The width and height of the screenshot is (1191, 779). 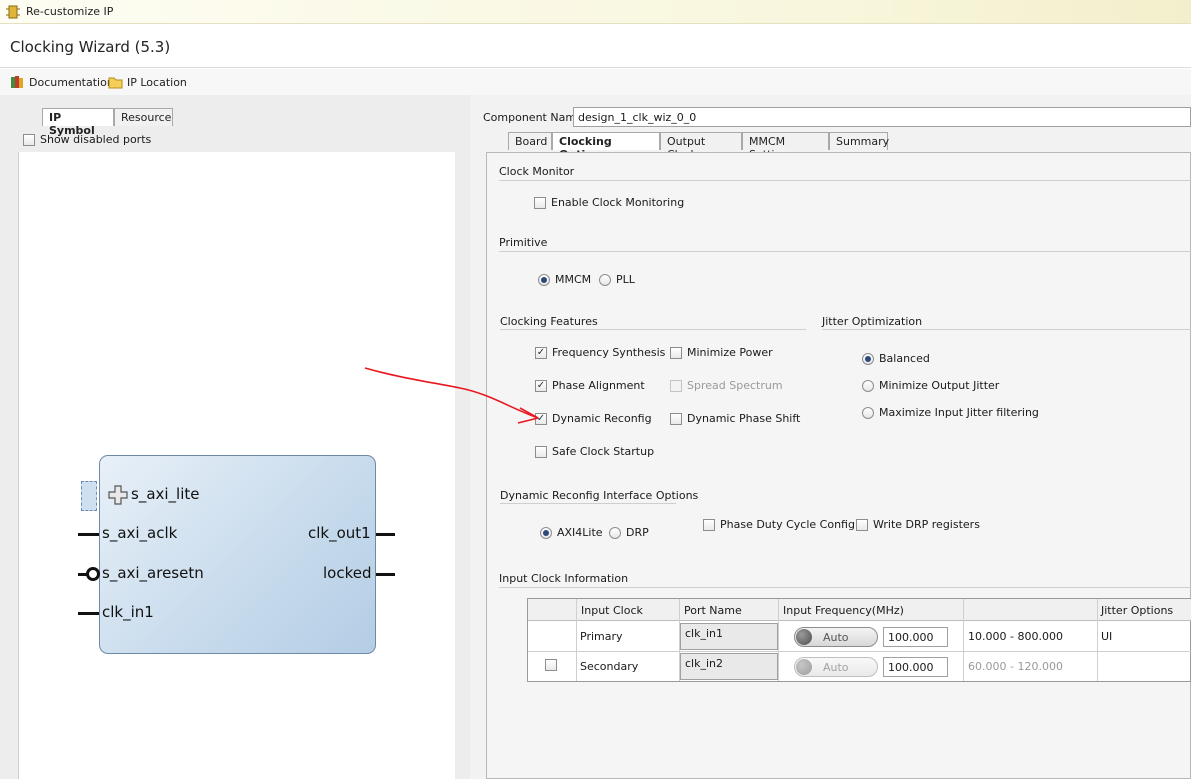 I want to click on write-drp-registers-checkbox, so click(x=862, y=524).